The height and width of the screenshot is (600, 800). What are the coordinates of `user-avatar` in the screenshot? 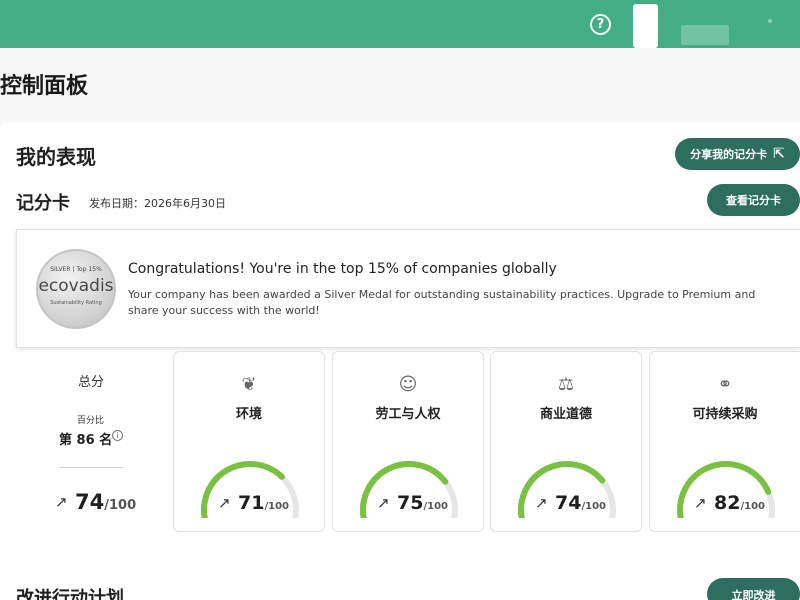 It's located at (645, 26).